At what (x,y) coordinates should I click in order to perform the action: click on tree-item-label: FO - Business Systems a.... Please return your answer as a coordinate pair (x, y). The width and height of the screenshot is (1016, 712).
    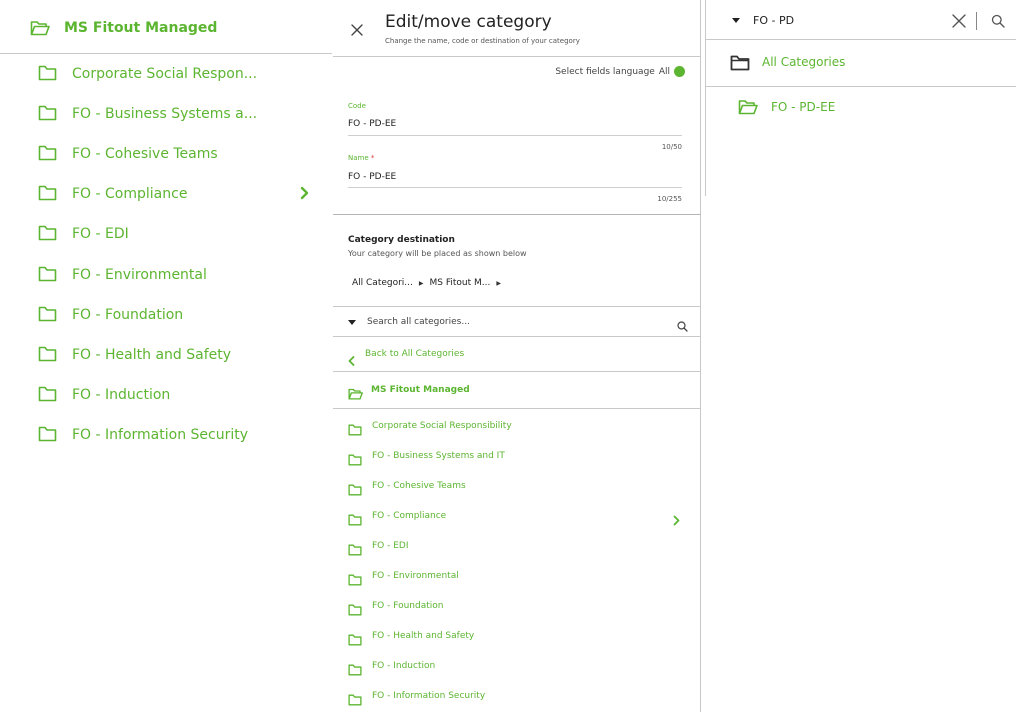
    Looking at the image, I should click on (165, 114).